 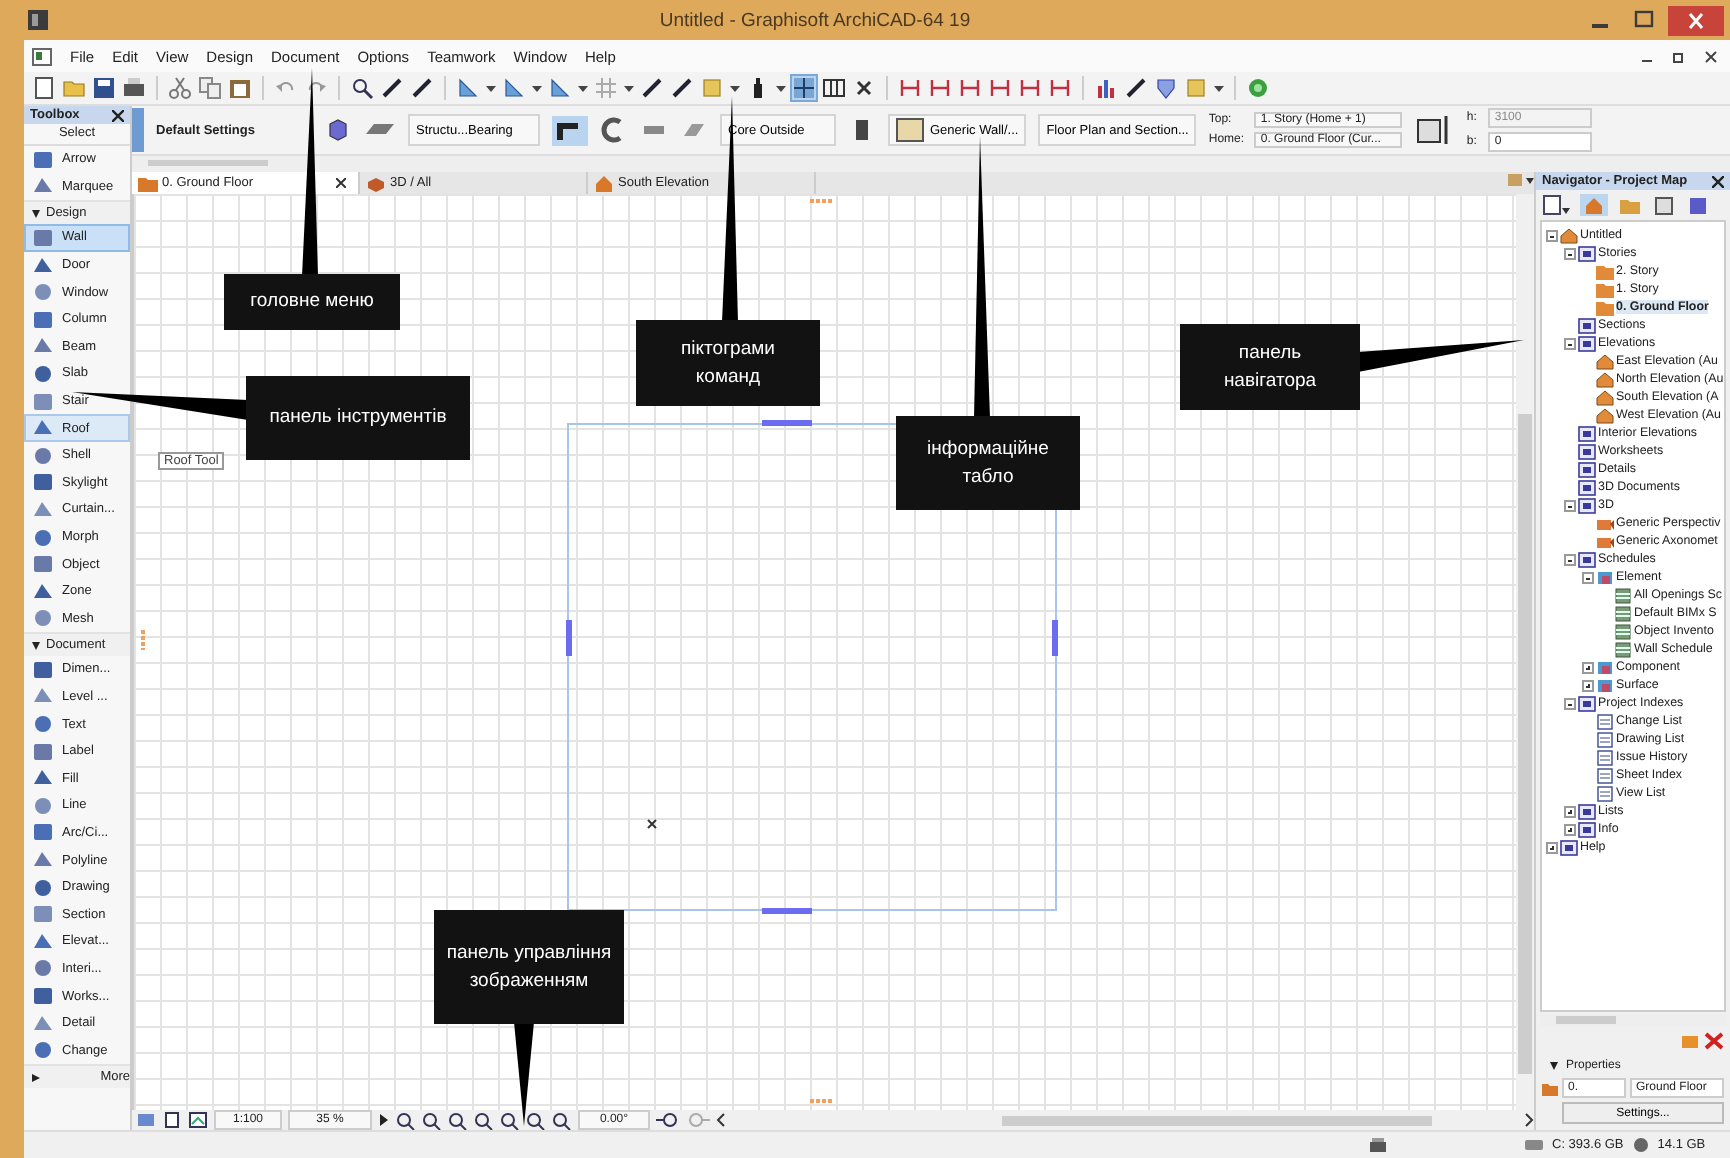 What do you see at coordinates (1679, 56) in the screenshot?
I see `restore-icon` at bounding box center [1679, 56].